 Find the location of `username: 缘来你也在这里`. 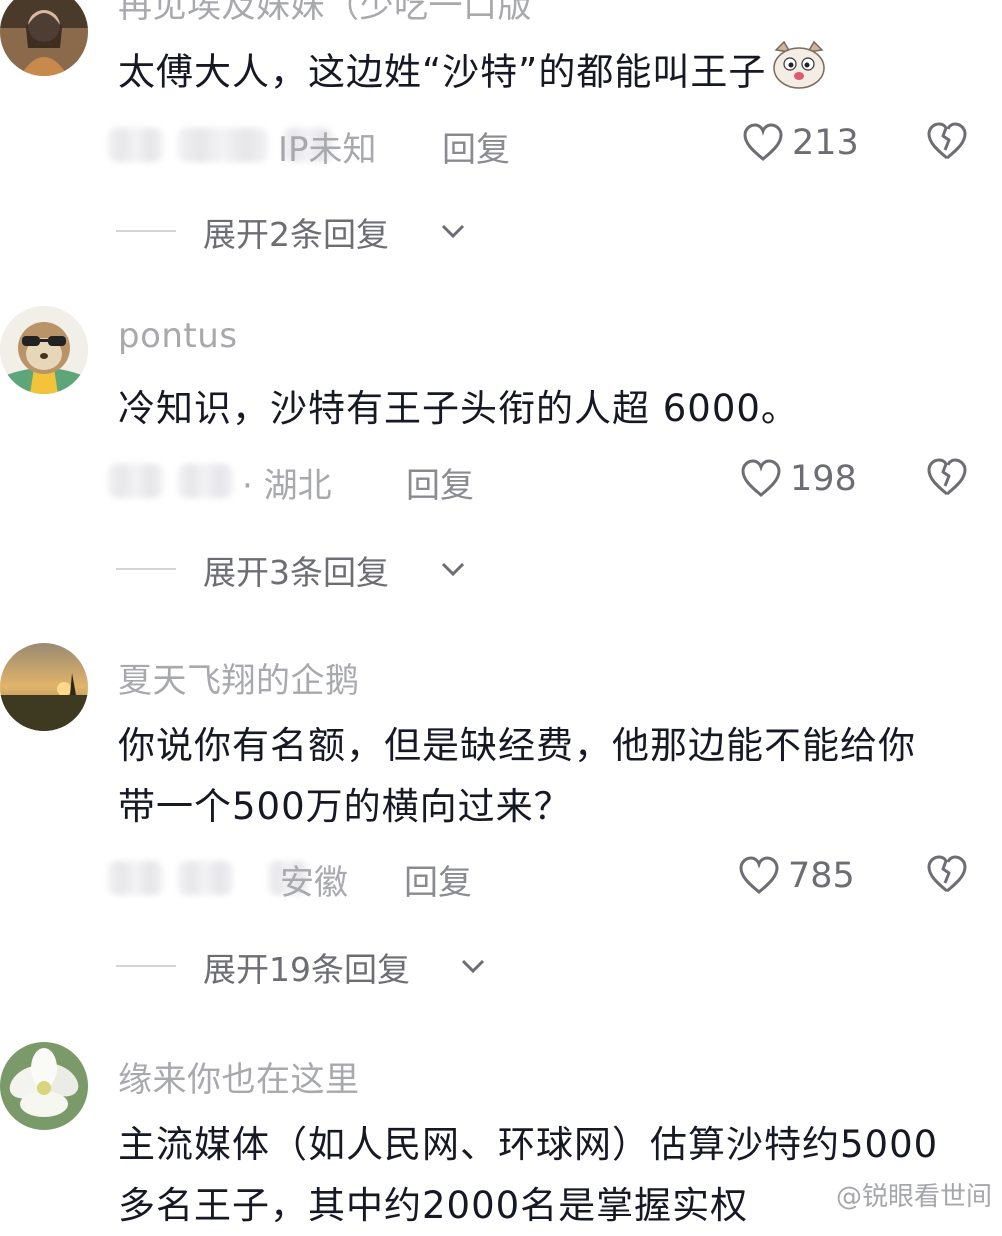

username: 缘来你也在这里 is located at coordinates (239, 1076).